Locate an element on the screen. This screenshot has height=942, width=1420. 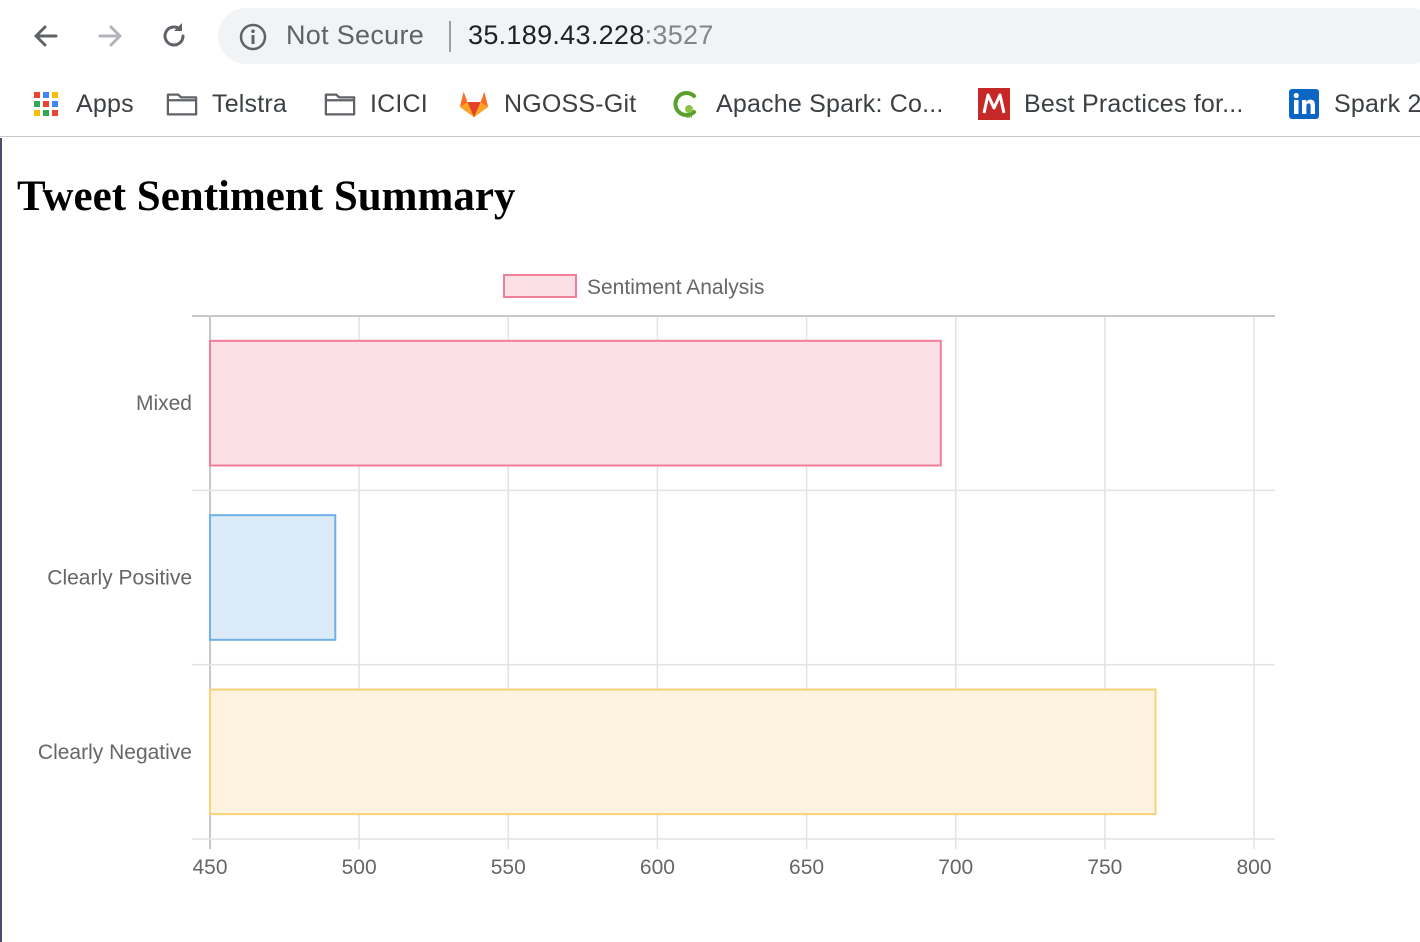
address-bar: Not Secure 35.189.43.228:3527 is located at coordinates (819, 36).